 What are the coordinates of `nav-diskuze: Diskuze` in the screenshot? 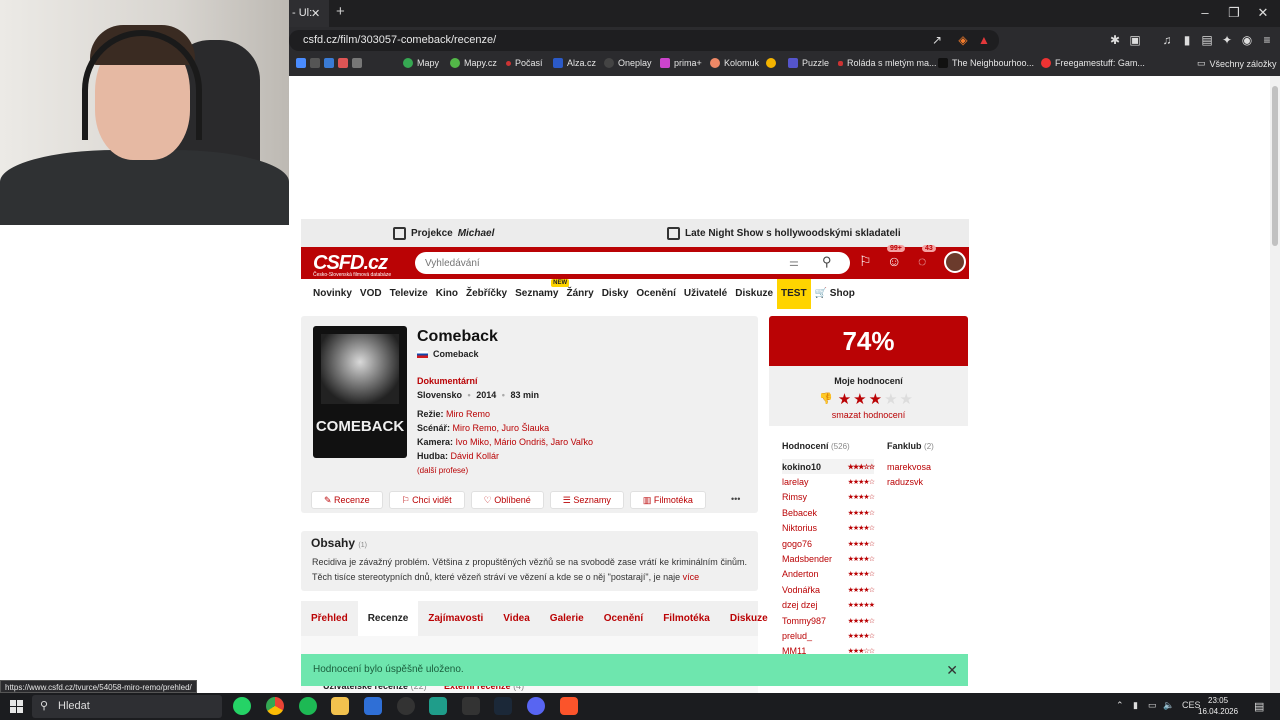 It's located at (754, 294).